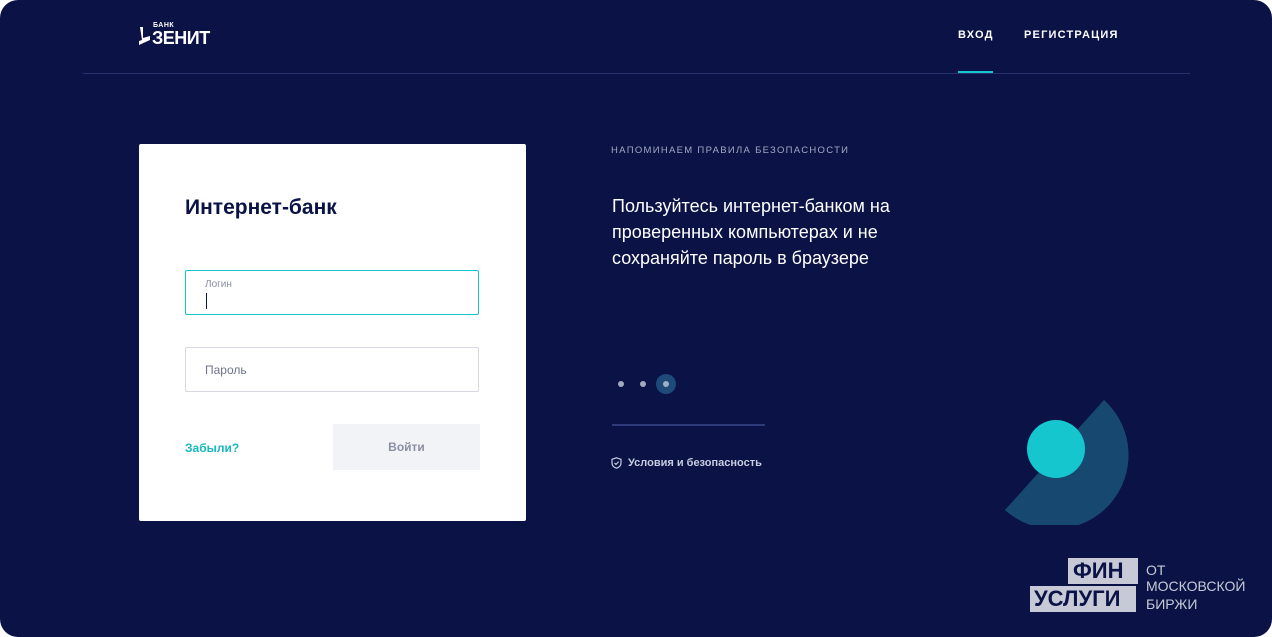 This screenshot has height=637, width=1272. Describe the element at coordinates (616, 463) in the screenshot. I see `shield-icon` at that location.